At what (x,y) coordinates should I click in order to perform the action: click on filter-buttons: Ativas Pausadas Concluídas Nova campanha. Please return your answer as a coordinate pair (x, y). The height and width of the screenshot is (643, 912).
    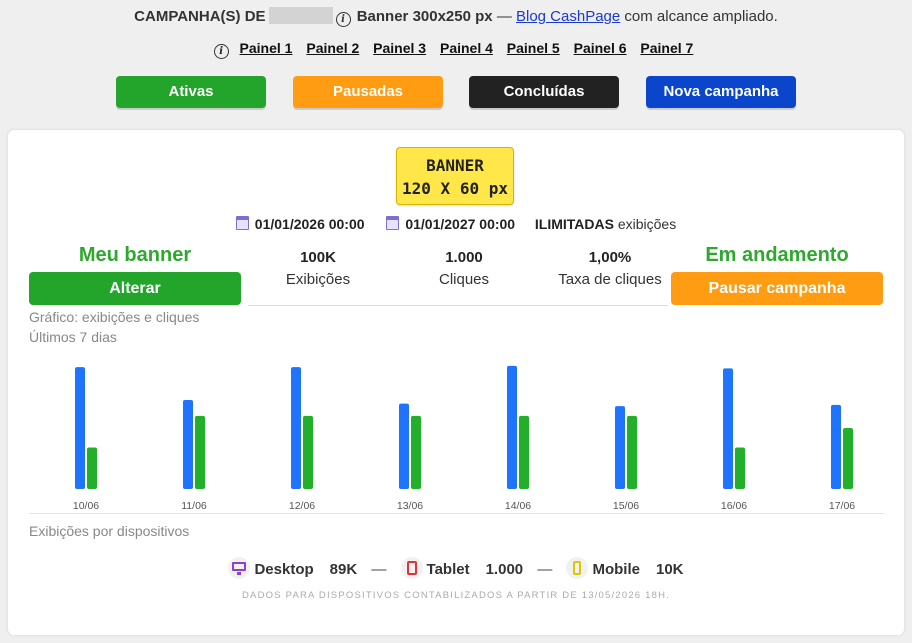
    Looking at the image, I should click on (456, 93).